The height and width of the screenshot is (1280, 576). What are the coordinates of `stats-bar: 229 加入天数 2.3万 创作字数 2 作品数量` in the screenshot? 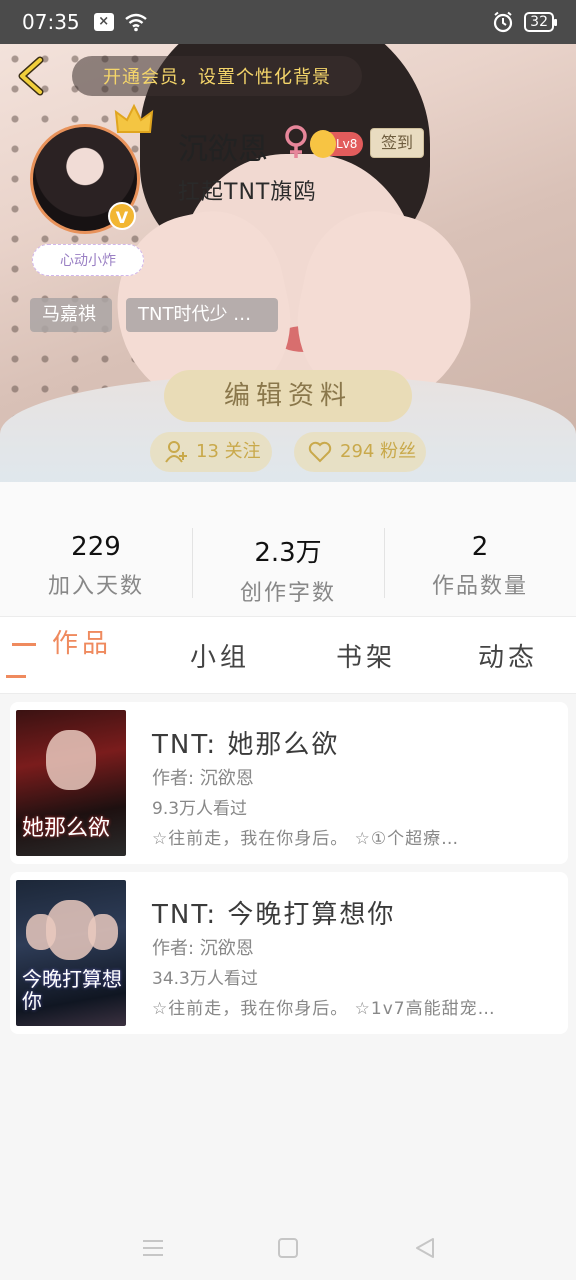 It's located at (288, 549).